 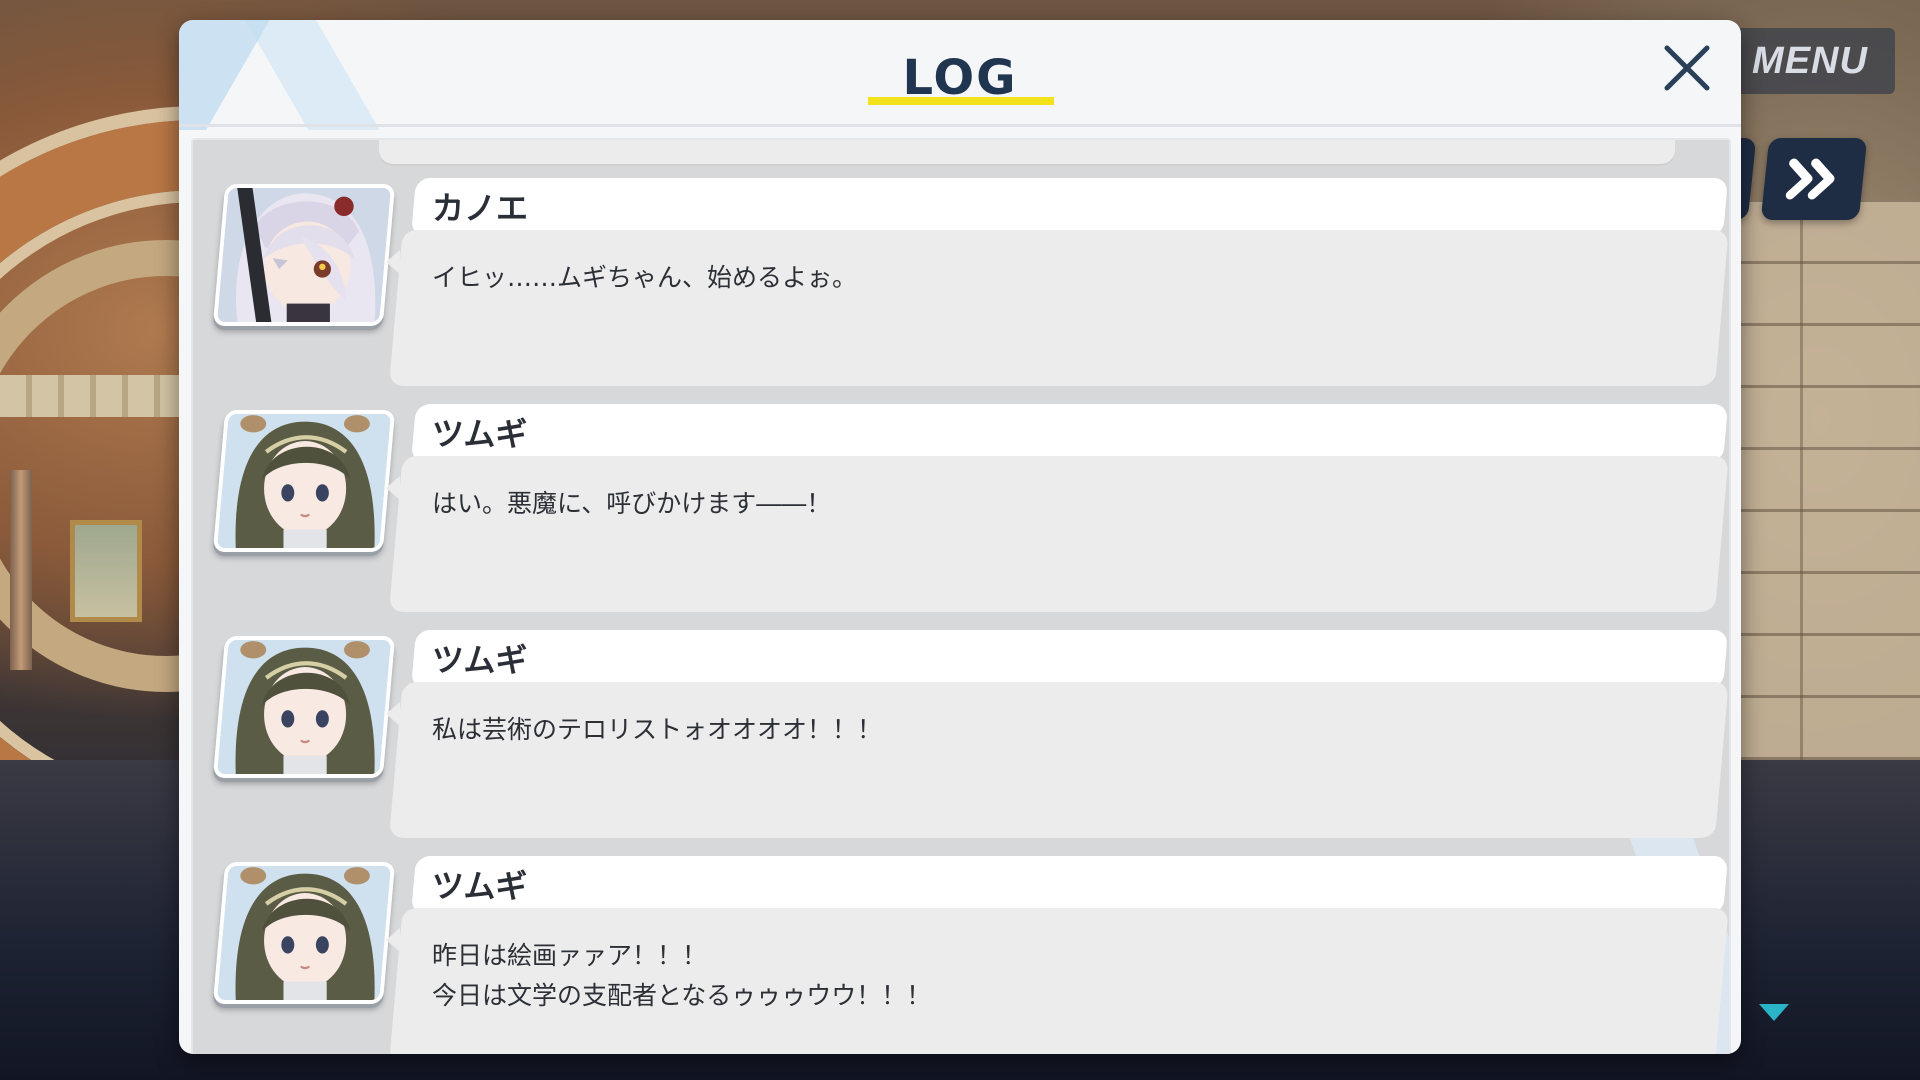 I want to click on dialogue-text: 私は芸術のテロリストォオオオオ！！！, so click(x=657, y=729).